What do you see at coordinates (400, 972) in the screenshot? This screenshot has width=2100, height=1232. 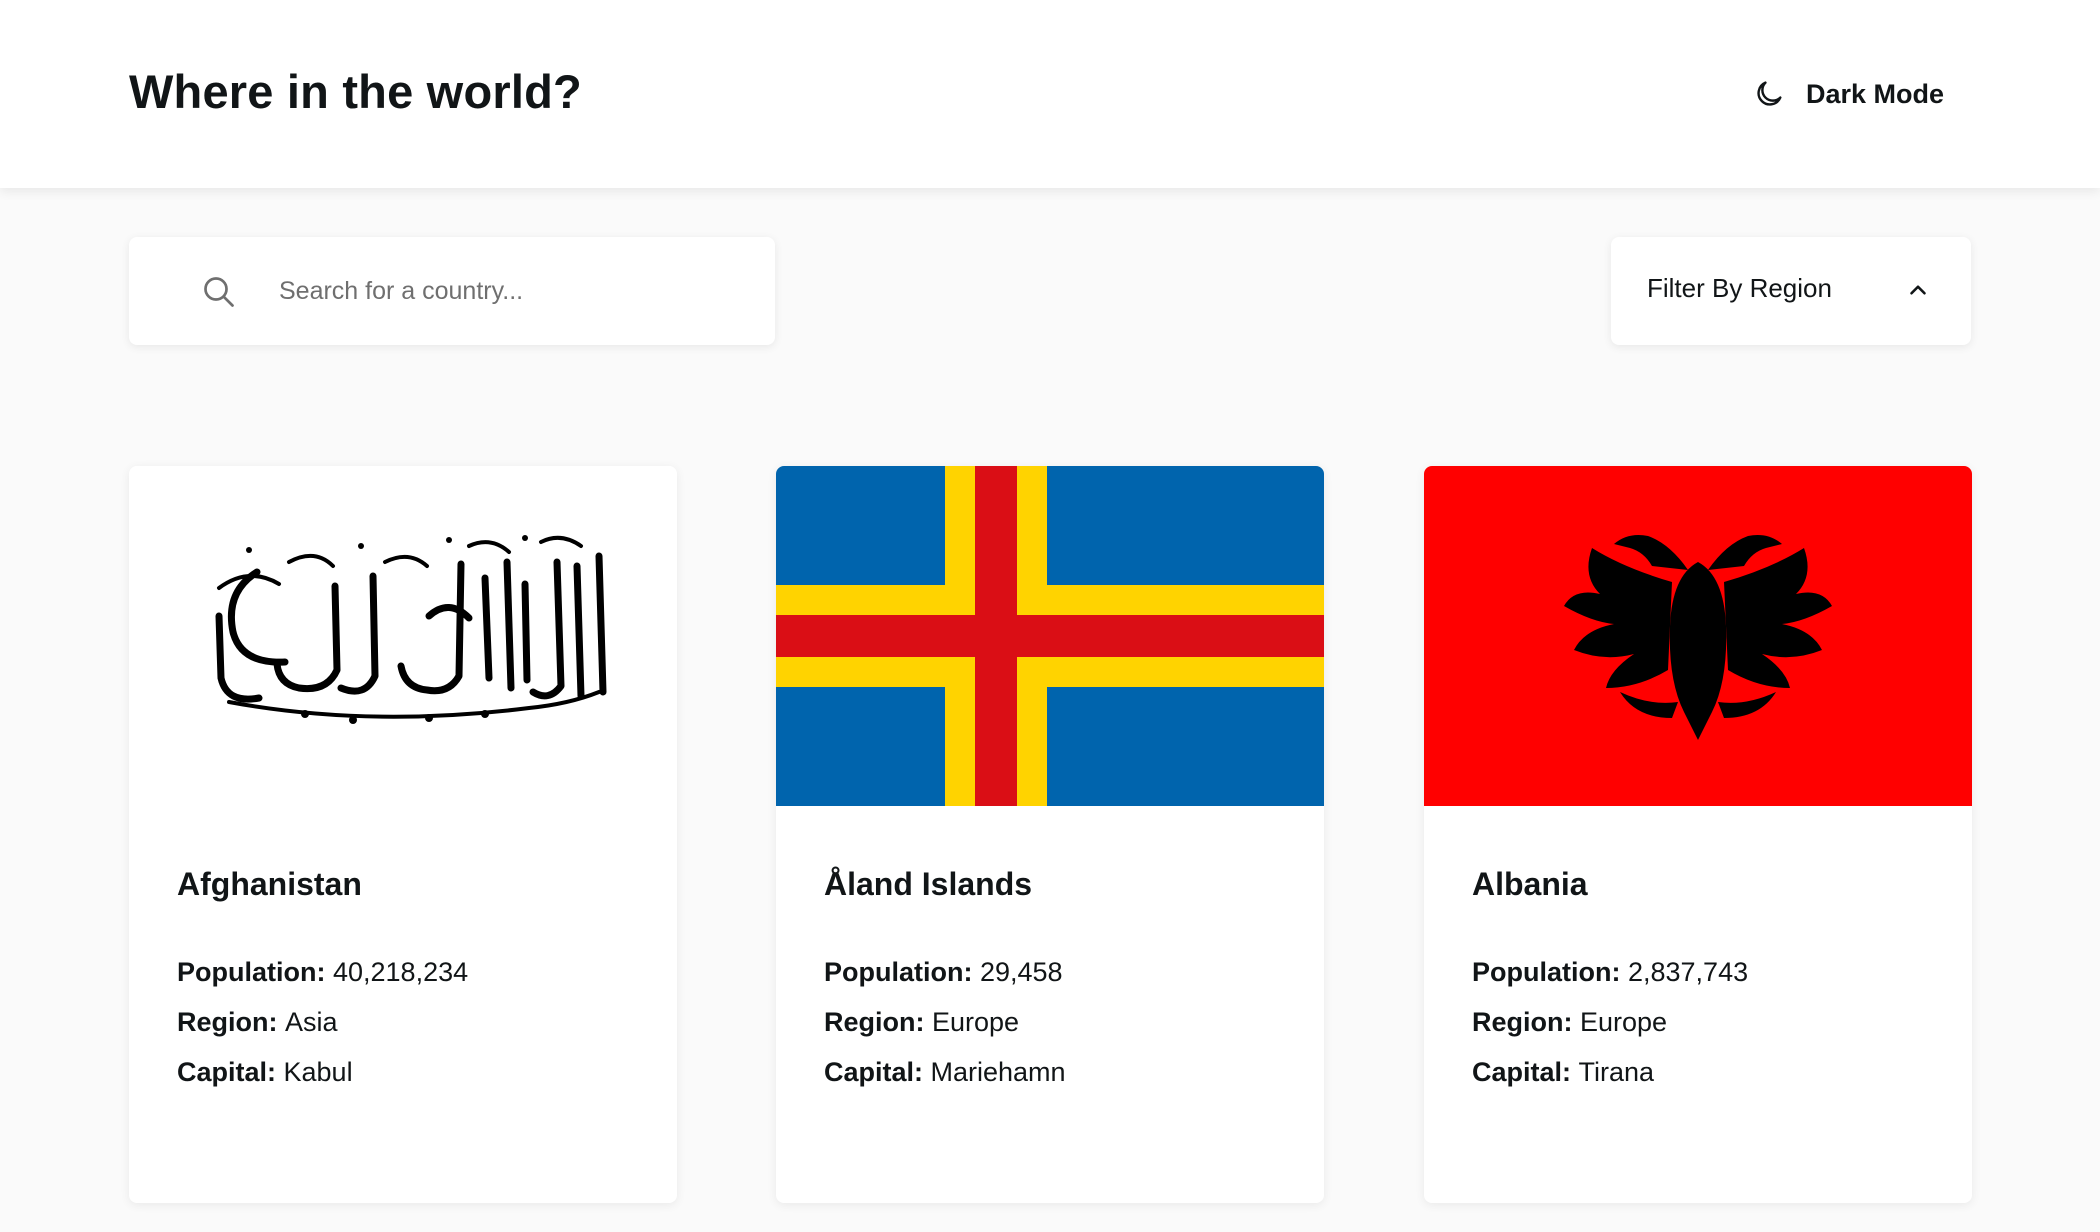 I see `population-value: 40,218,234` at bounding box center [400, 972].